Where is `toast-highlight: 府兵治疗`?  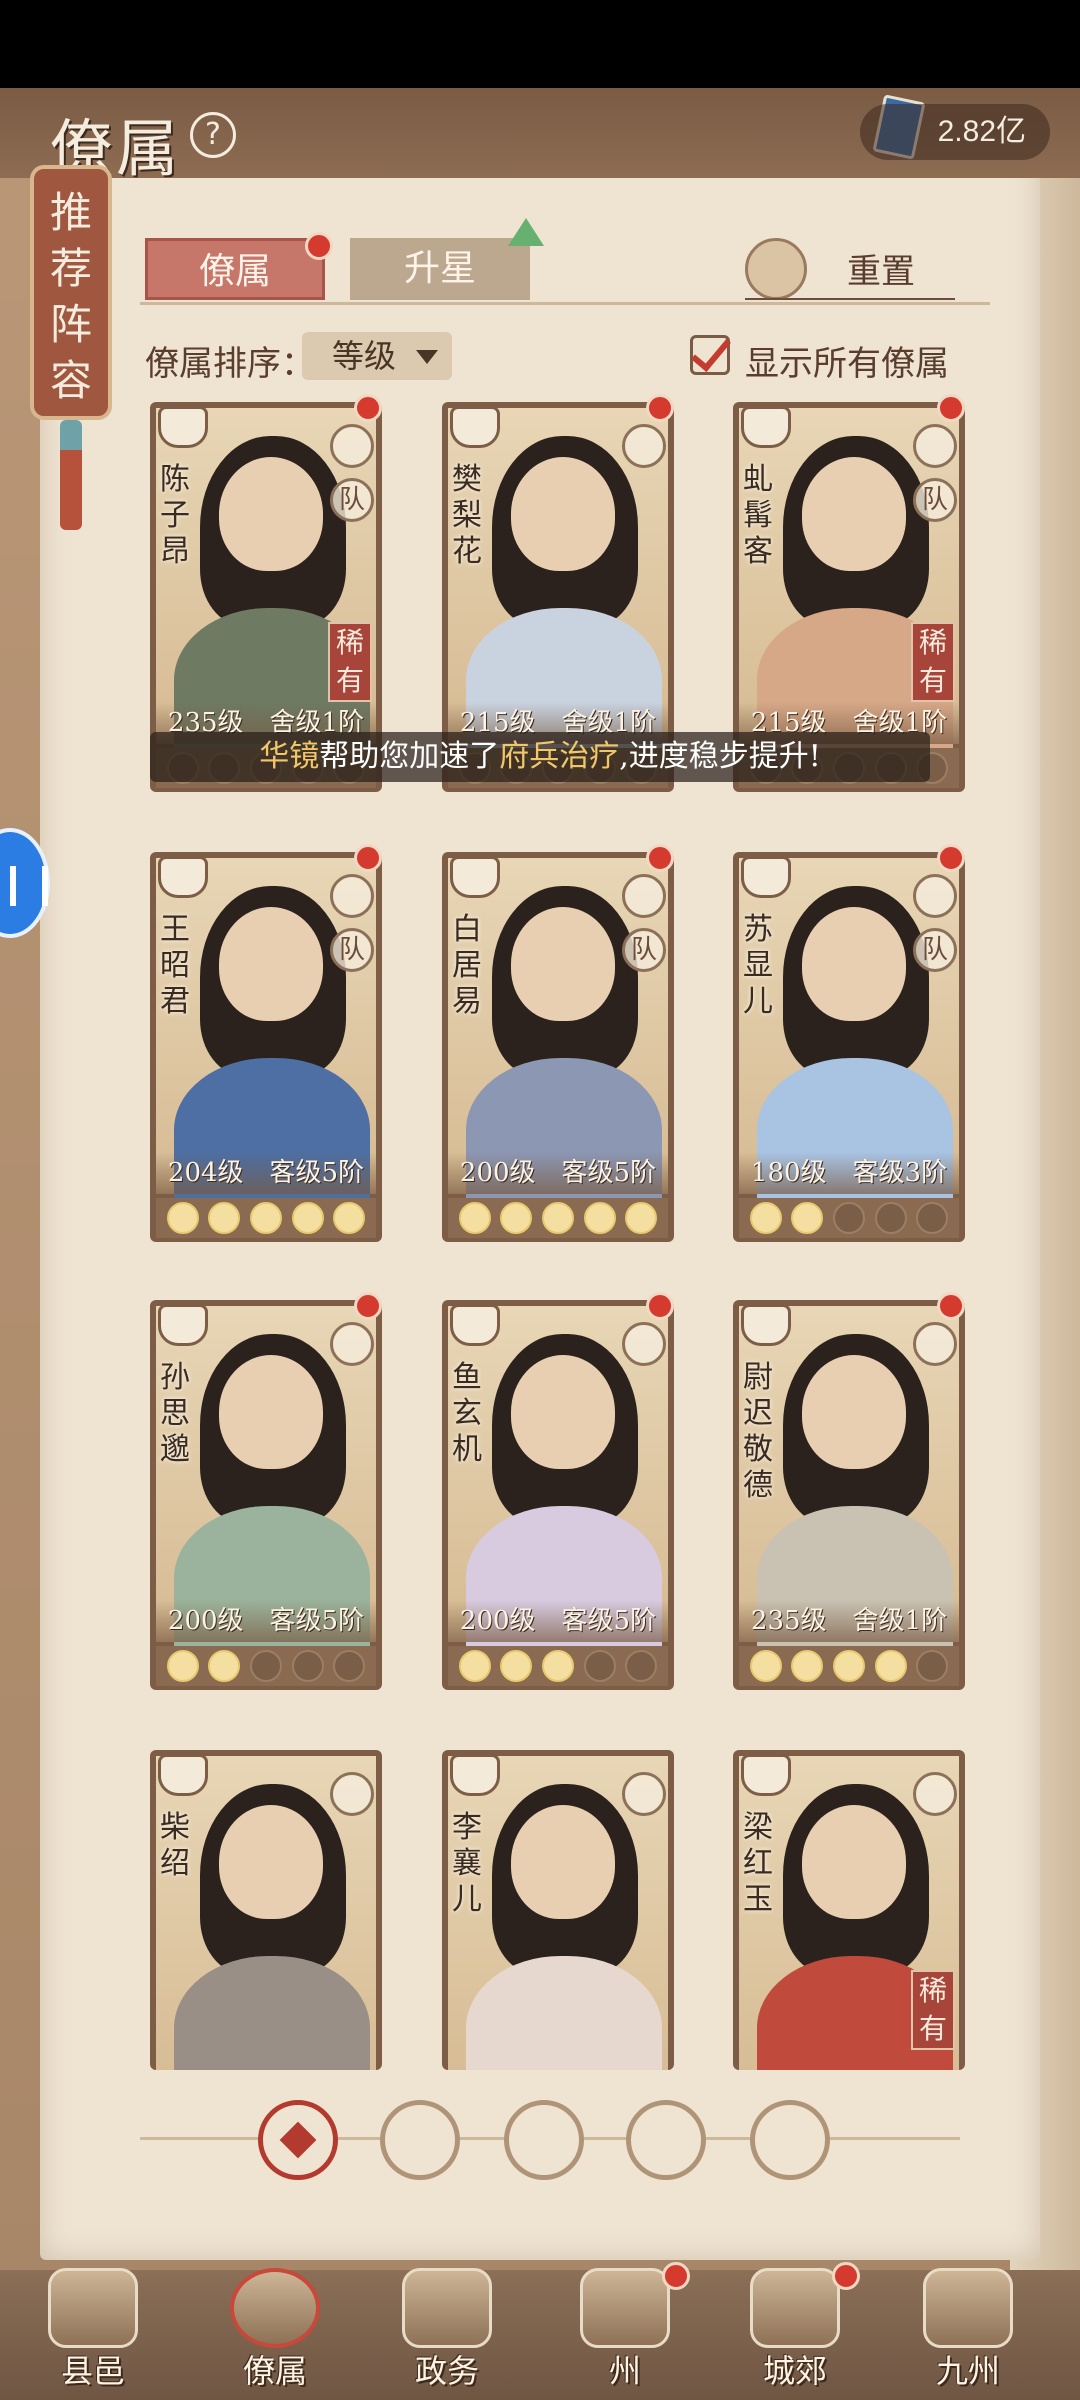 toast-highlight: 府兵治疗 is located at coordinates (559, 756).